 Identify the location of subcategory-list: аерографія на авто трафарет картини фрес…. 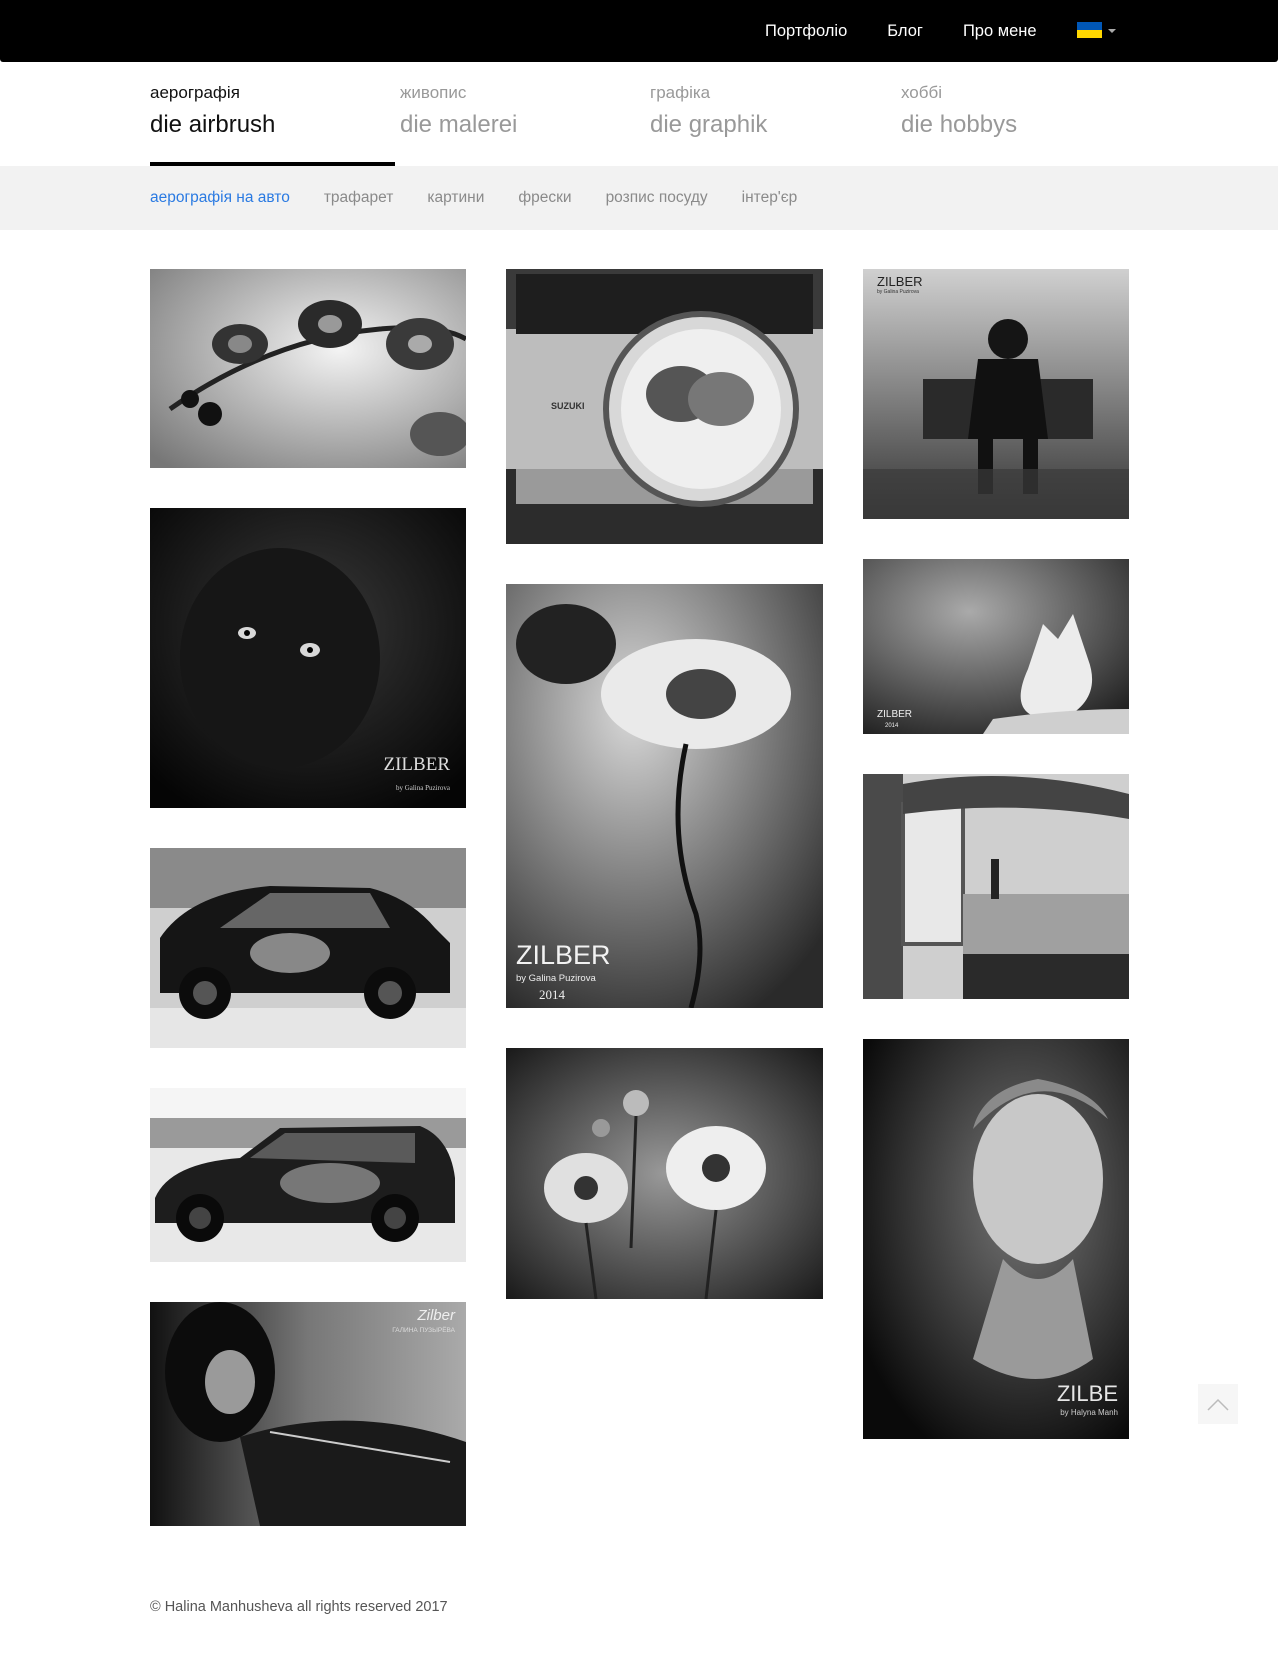
(490, 198).